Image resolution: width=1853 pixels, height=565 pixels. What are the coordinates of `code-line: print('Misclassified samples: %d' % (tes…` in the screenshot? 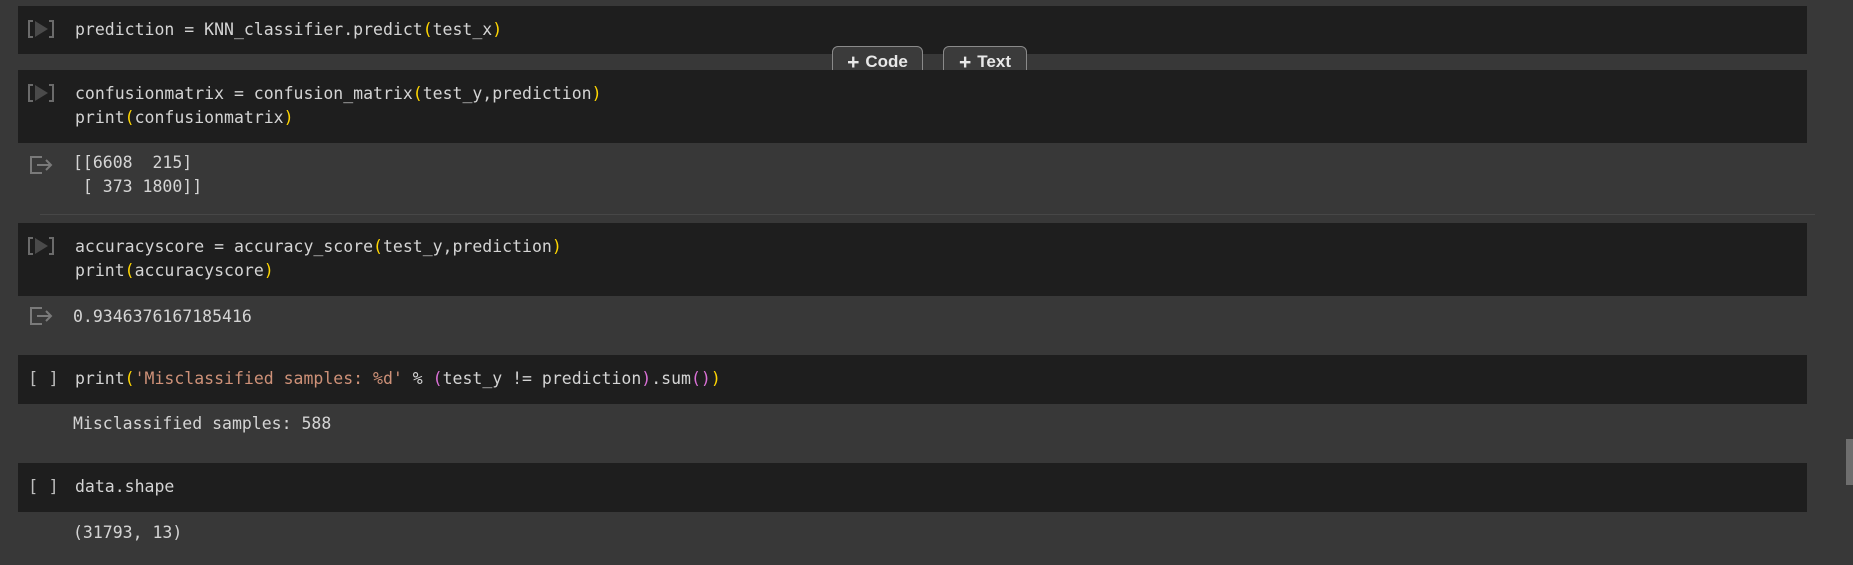 It's located at (398, 379).